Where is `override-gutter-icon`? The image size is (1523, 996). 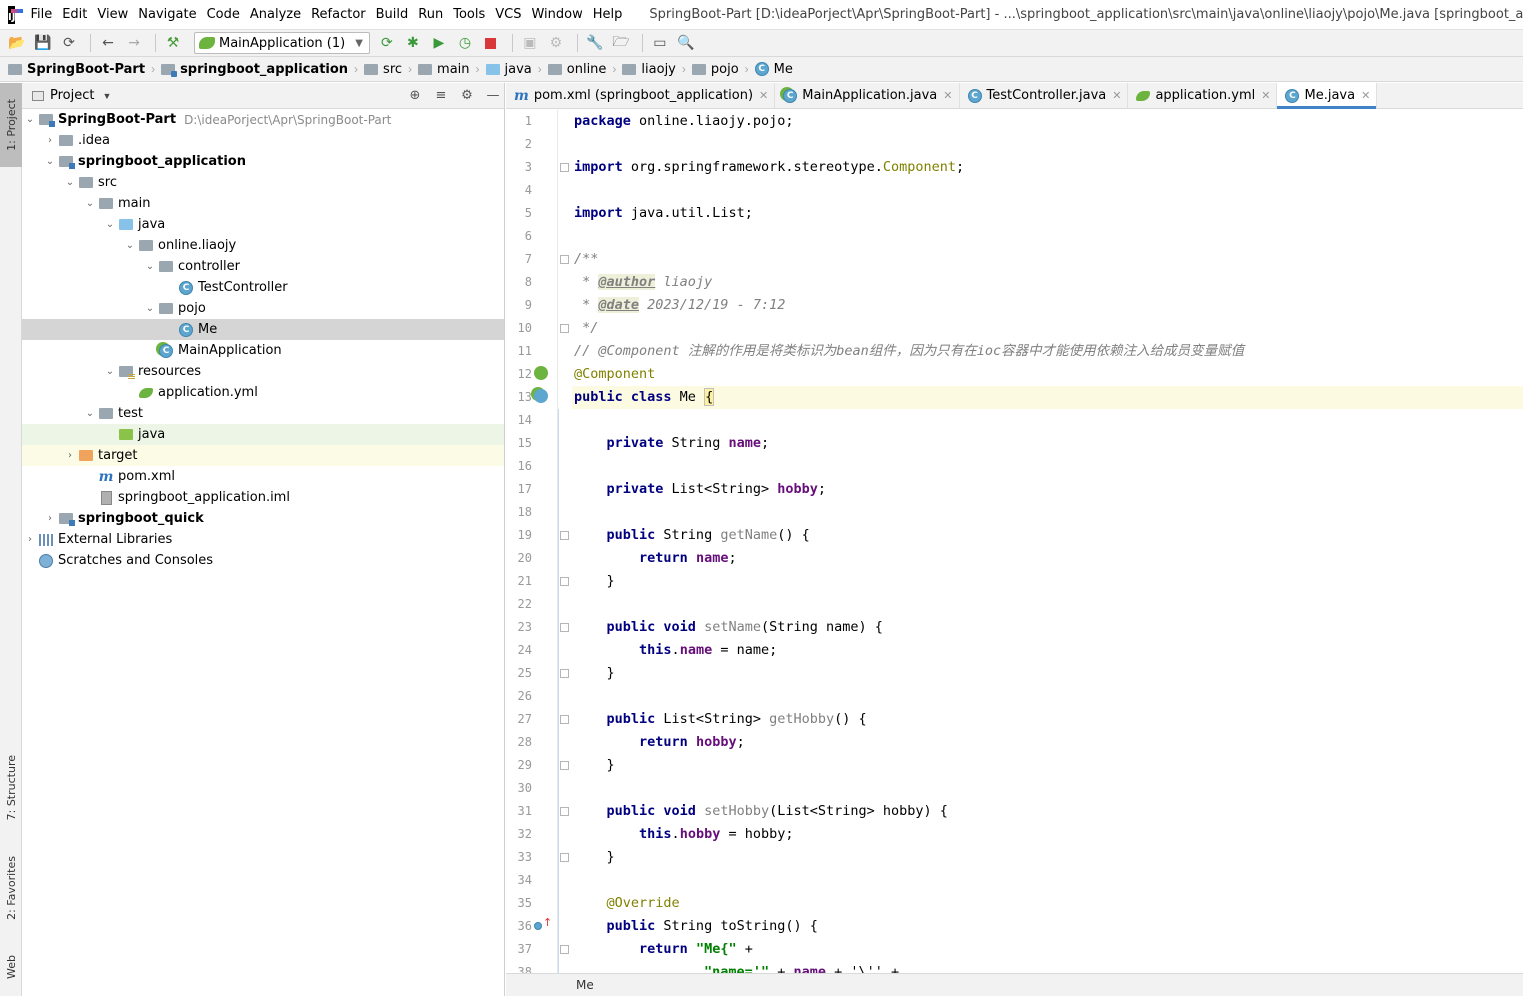 override-gutter-icon is located at coordinates (538, 926).